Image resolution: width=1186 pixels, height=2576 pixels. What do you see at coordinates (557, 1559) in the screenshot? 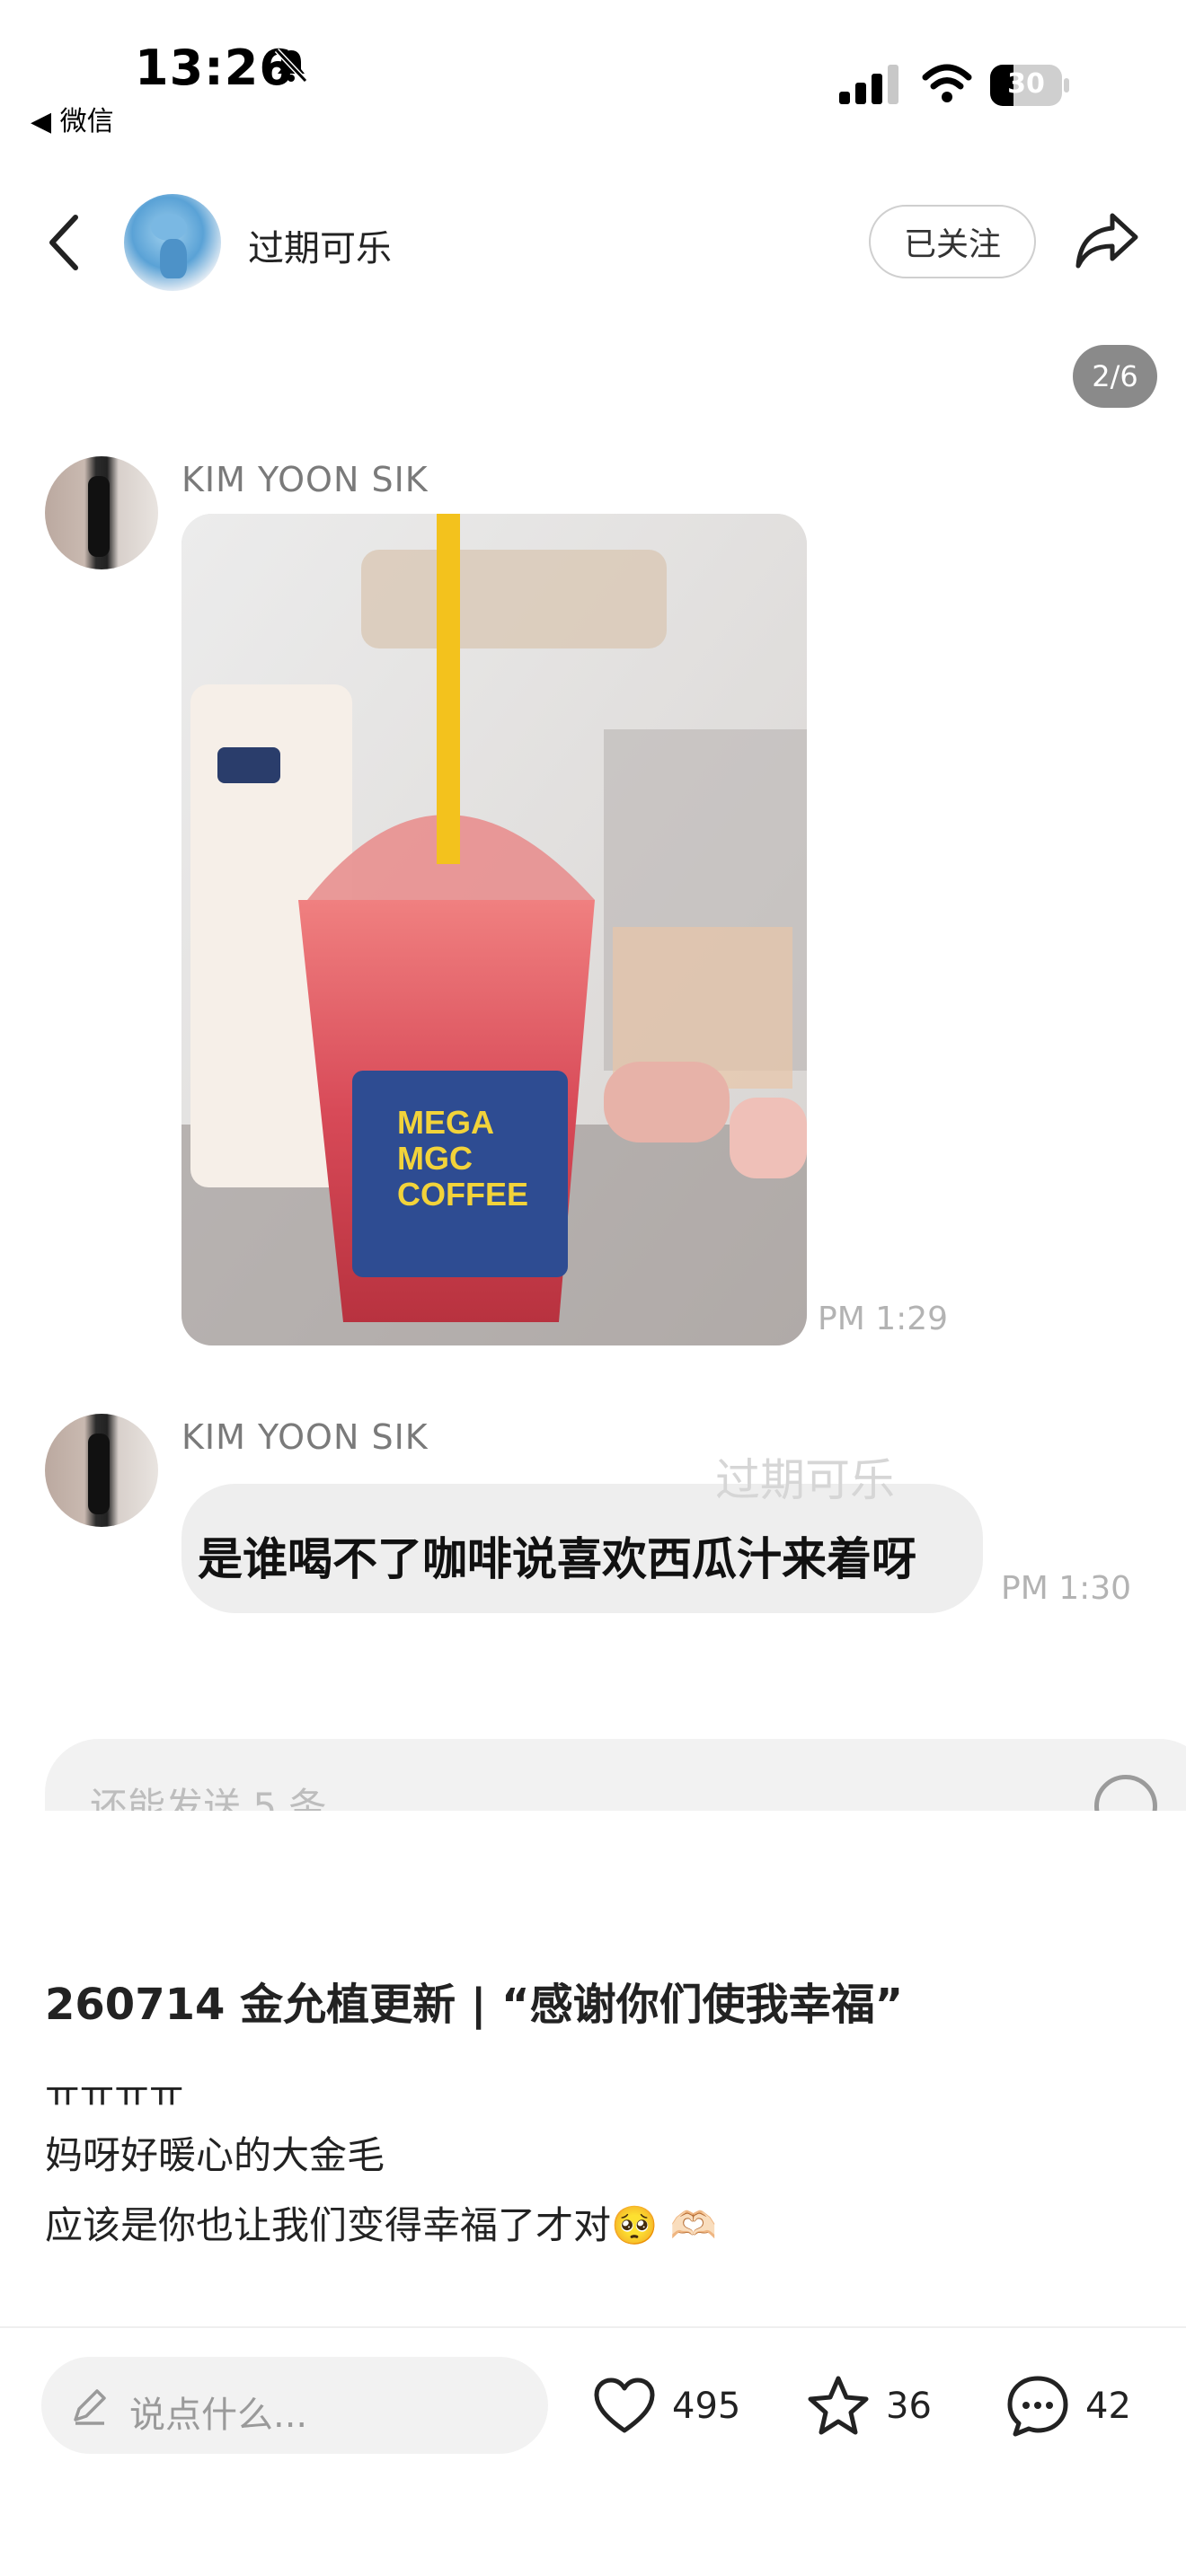
I see `message-text: 是谁喝不了咖啡说喜欢西瓜汁来着呀` at bounding box center [557, 1559].